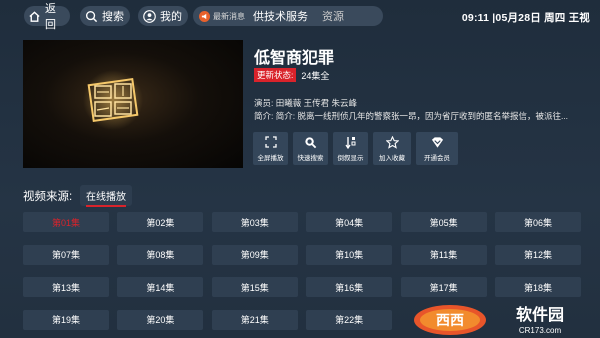 The image size is (600, 338). What do you see at coordinates (113, 17) in the screenshot?
I see `search-label: 搜索` at bounding box center [113, 17].